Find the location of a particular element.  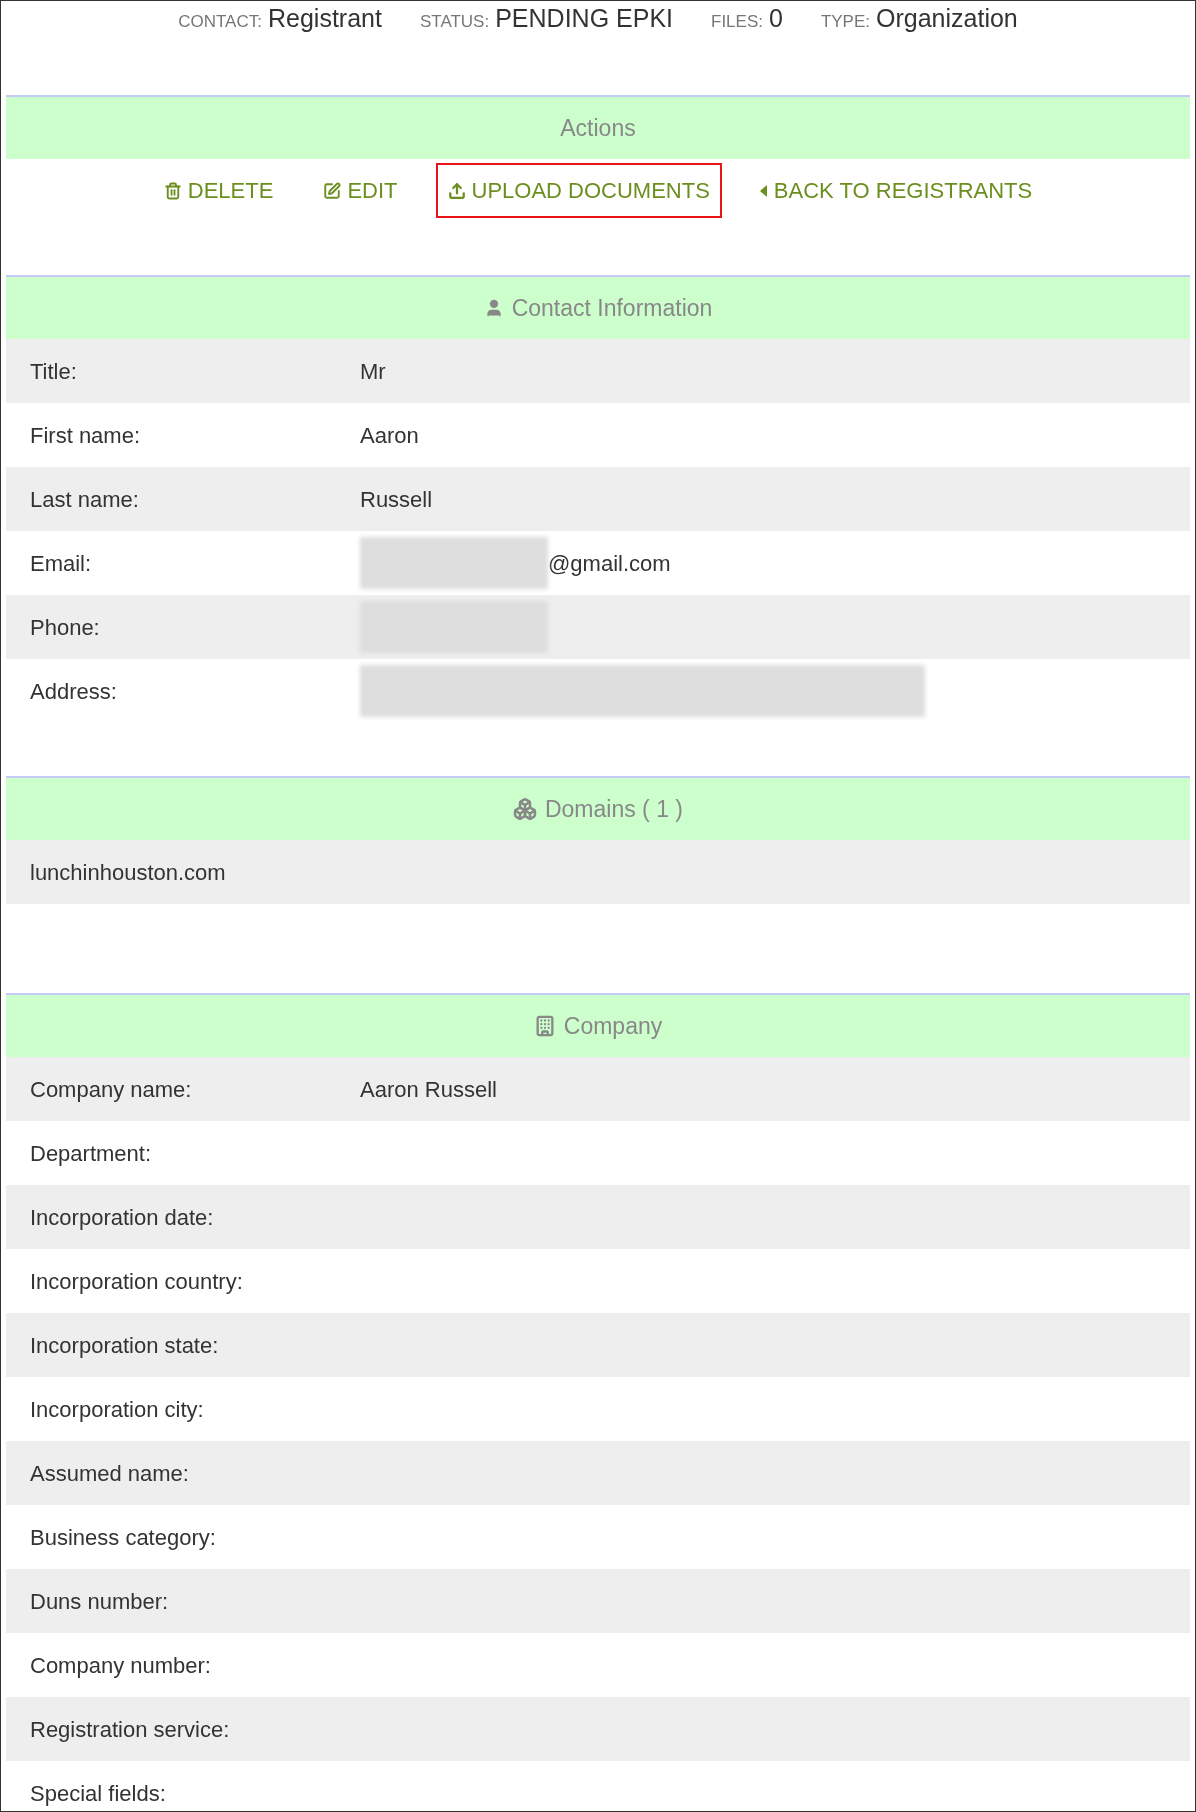

summary-label: TYPE: is located at coordinates (845, 22).